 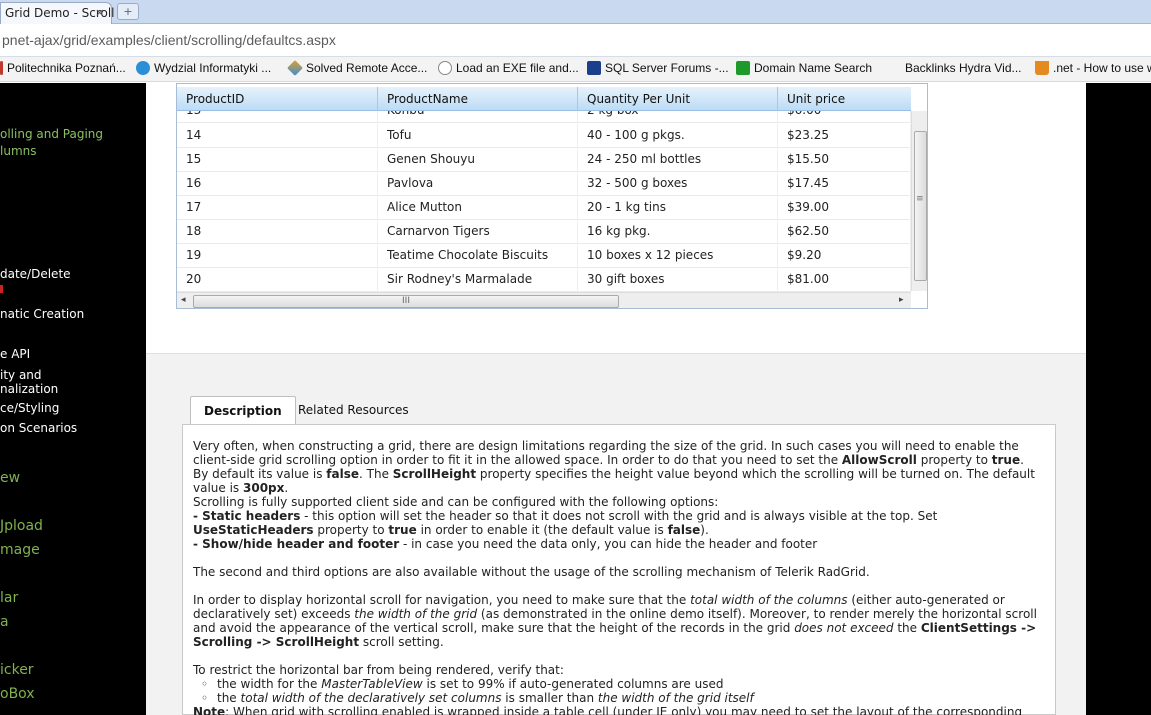 What do you see at coordinates (277, 116) in the screenshot?
I see `cell-product-id: 13` at bounding box center [277, 116].